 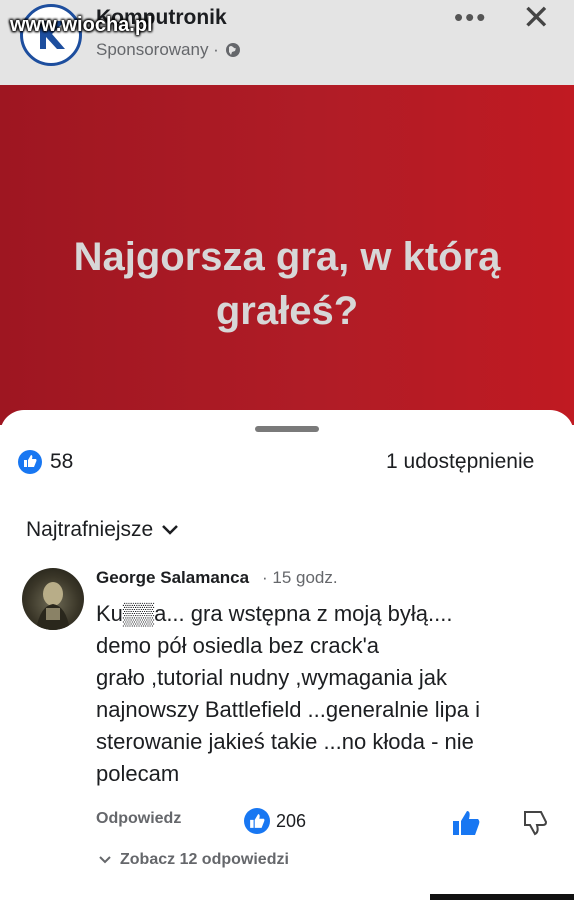 I want to click on comment-line: demo pół osiedla bez crack'a, so click(x=238, y=645).